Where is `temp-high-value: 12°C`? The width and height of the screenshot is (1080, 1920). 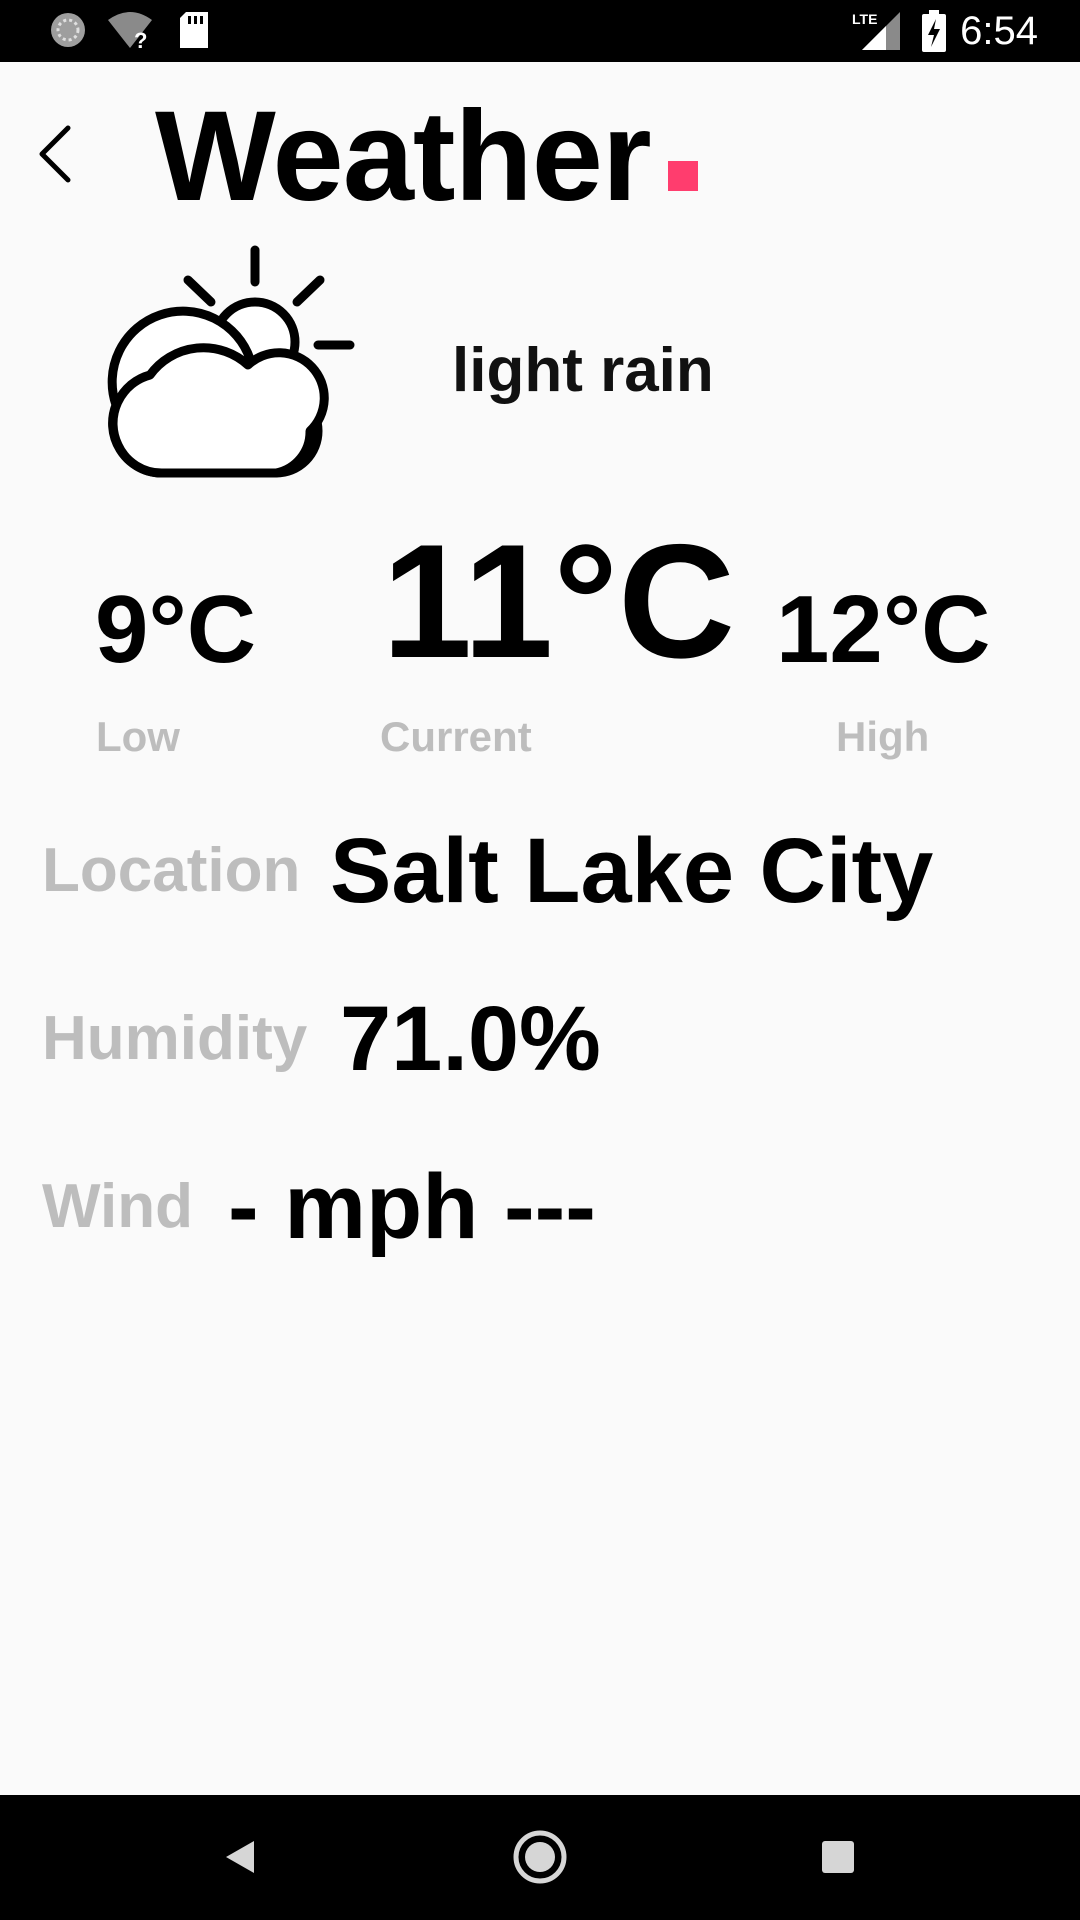 temp-high-value: 12°C is located at coordinates (883, 629).